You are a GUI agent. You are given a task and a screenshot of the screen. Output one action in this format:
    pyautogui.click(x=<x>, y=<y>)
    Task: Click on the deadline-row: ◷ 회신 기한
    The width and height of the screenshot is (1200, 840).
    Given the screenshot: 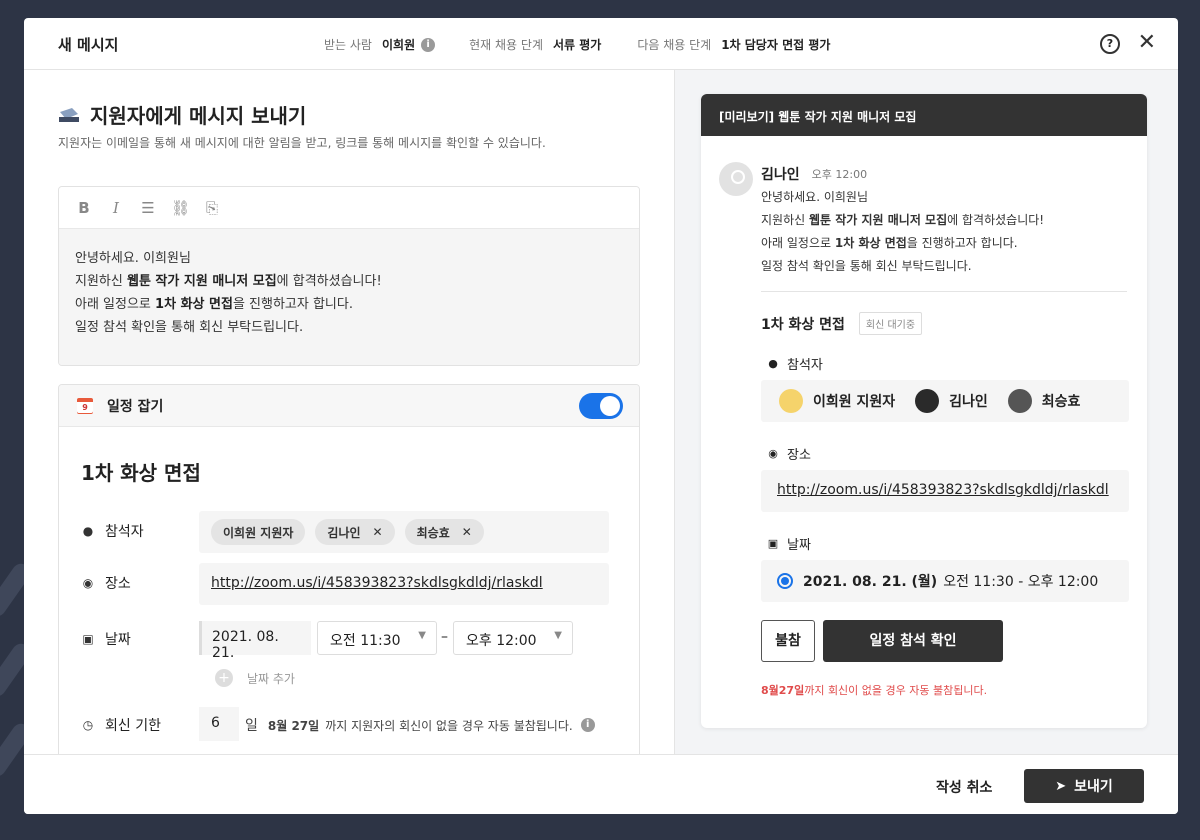 What is the action you would take?
    pyautogui.click(x=141, y=725)
    